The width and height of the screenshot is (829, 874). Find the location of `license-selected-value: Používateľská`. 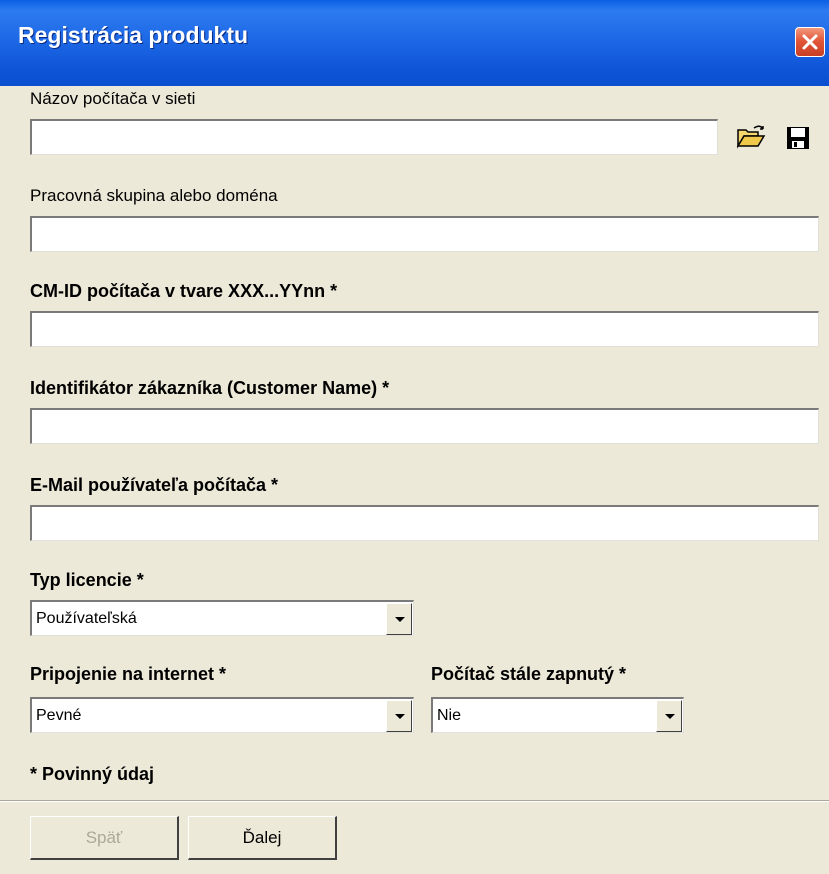

license-selected-value: Používateľská is located at coordinates (86, 618).